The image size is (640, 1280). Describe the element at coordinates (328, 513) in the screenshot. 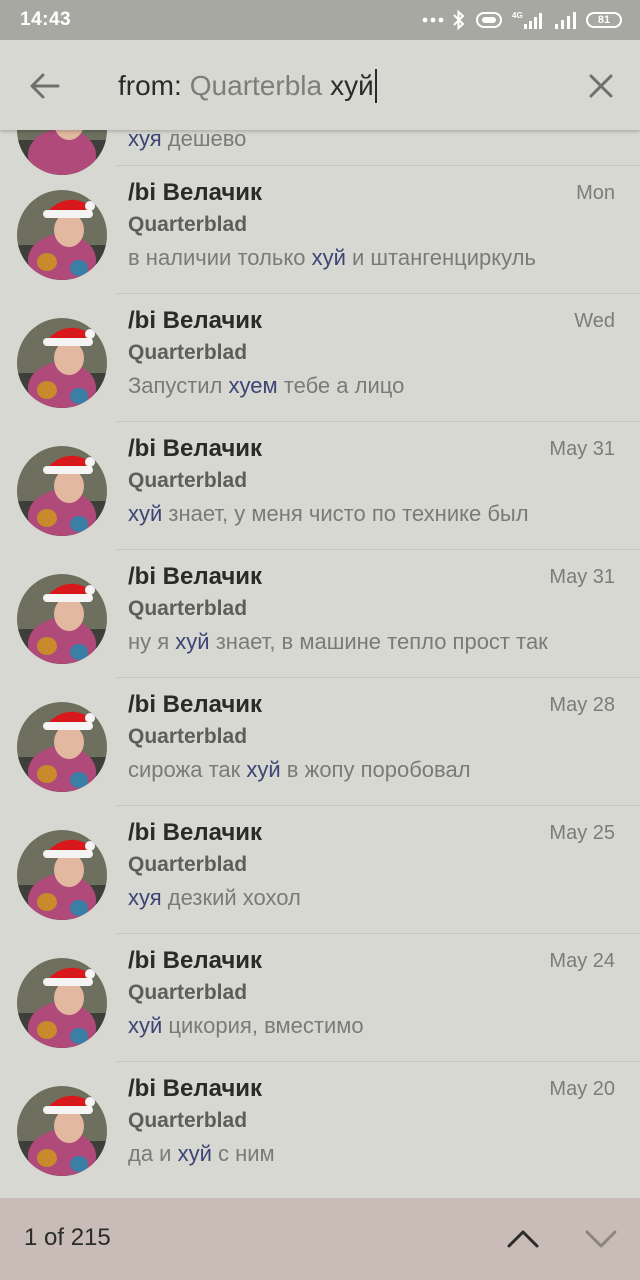

I see `message-preview: хуй знает, у меня чисто по технике был` at that location.